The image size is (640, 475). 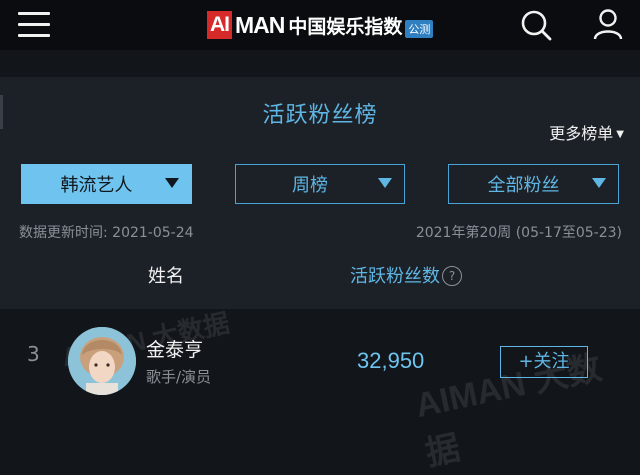 I want to click on search-icon, so click(x=536, y=25).